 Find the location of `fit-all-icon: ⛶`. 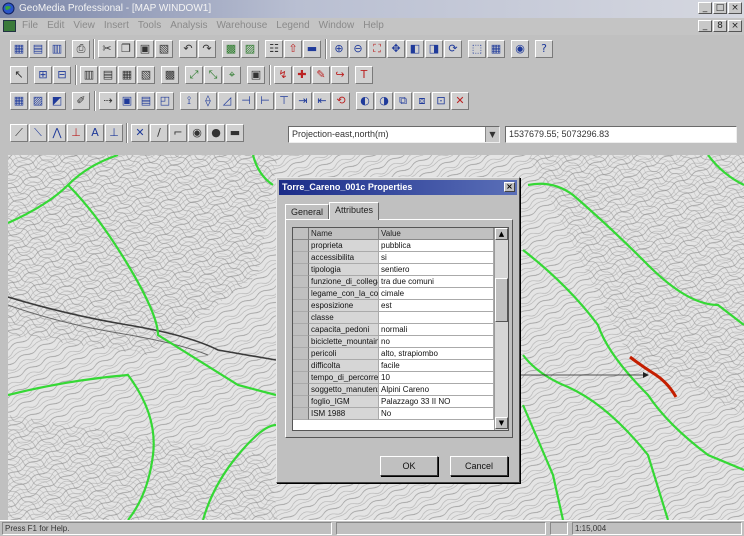

fit-all-icon: ⛶ is located at coordinates (377, 49).